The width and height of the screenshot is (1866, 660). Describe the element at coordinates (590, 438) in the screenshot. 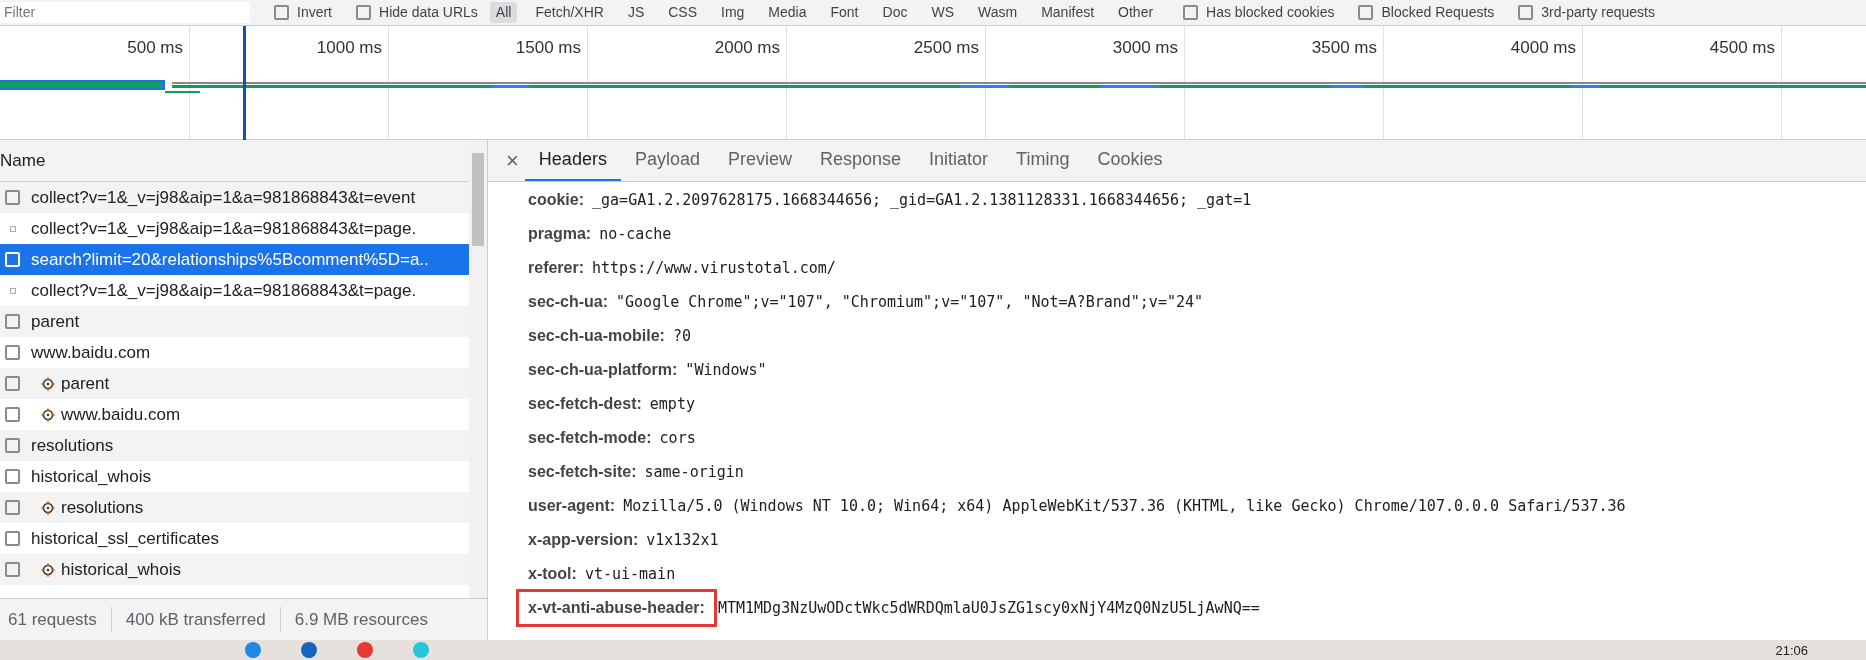

I see `header-name: sec-fetch-mode:` at that location.